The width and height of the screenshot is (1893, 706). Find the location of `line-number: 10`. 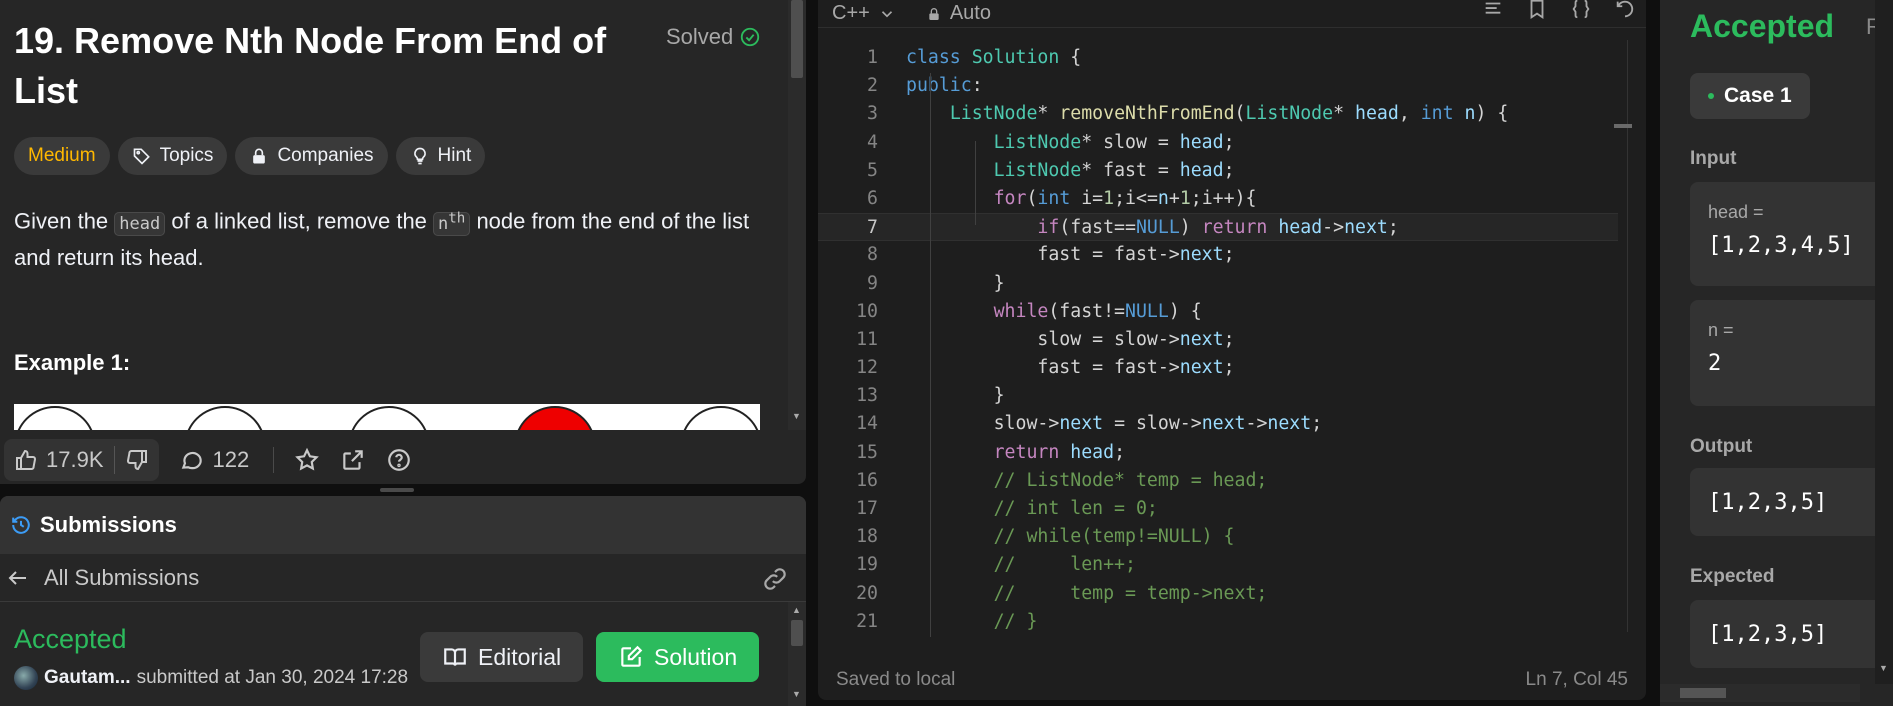

line-number: 10 is located at coordinates (867, 311).